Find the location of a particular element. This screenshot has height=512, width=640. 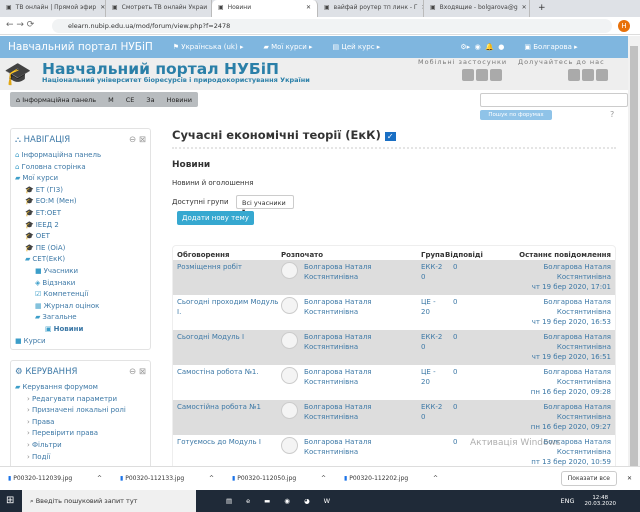

nav-item: ▰ СЕТ(ЕкК) is located at coordinates (82, 261).